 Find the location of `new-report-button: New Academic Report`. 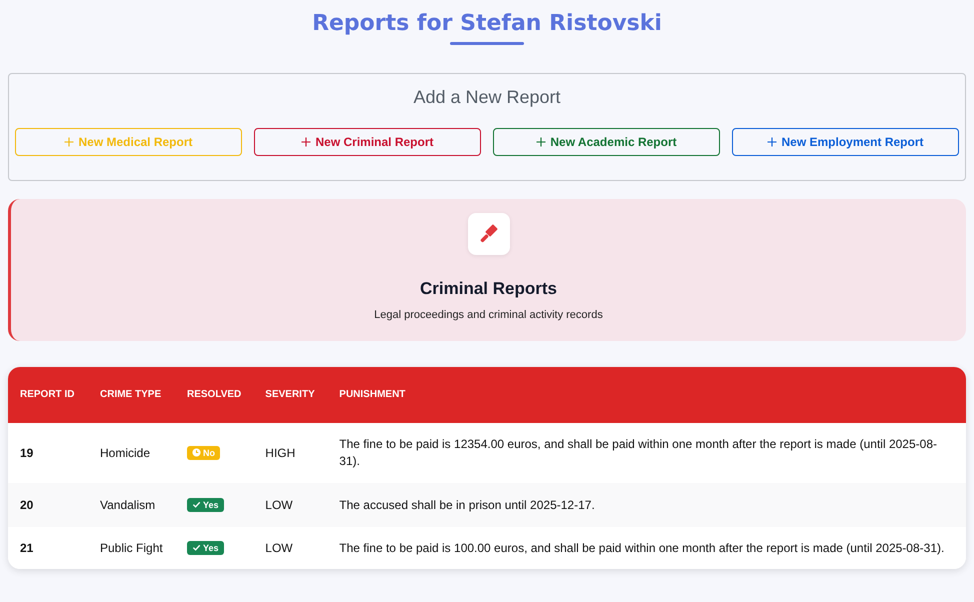

new-report-button: New Academic Report is located at coordinates (606, 142).